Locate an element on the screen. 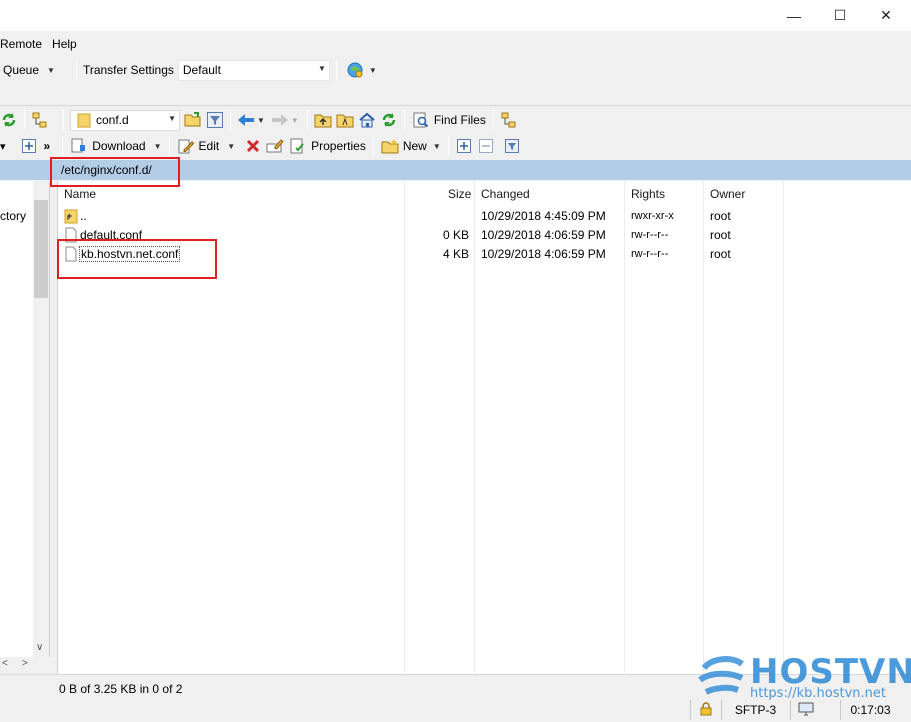 The image size is (911, 722). column-header-owner: Owner is located at coordinates (727, 194).